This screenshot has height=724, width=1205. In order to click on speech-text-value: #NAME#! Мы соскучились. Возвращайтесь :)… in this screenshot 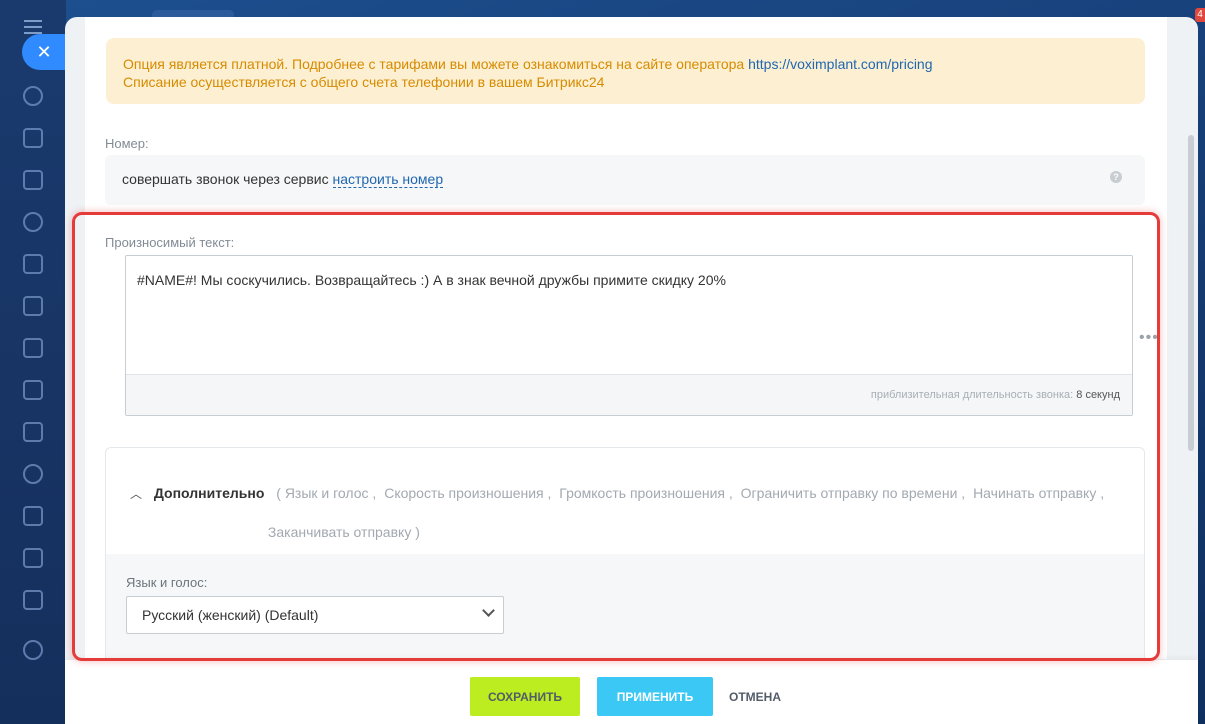, I will do `click(431, 280)`.